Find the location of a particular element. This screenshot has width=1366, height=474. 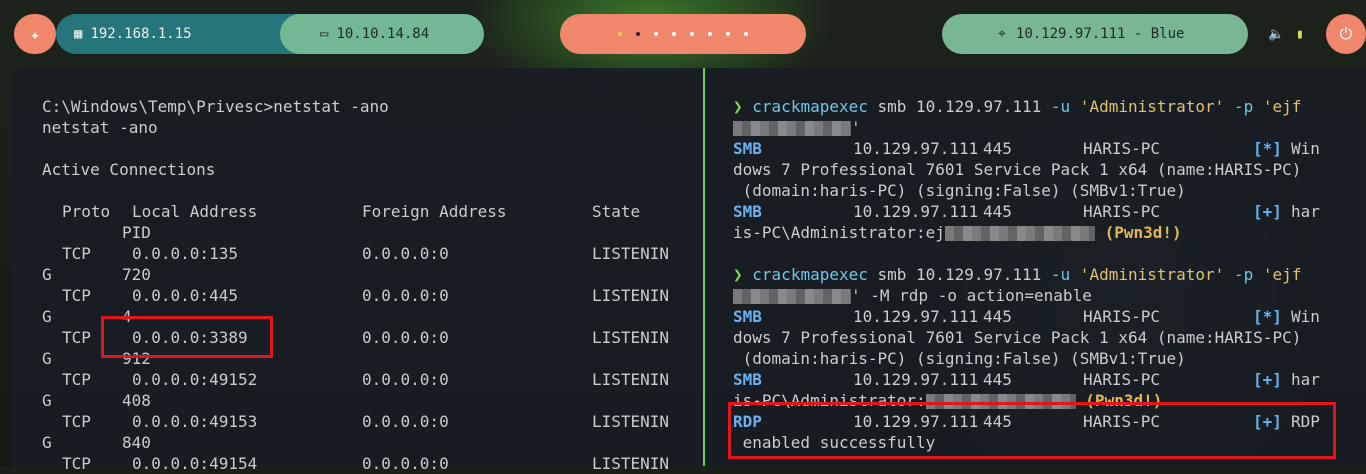

power-button: ⏻ is located at coordinates (1346, 34).